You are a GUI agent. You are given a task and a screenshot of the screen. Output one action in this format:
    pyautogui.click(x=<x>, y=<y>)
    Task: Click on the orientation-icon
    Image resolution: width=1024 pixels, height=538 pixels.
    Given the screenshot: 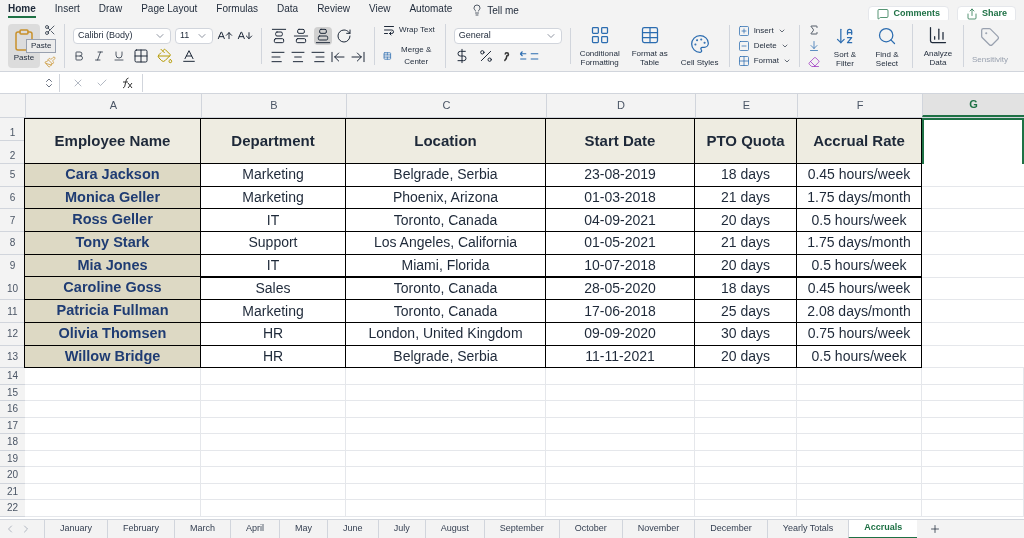 What is the action you would take?
    pyautogui.click(x=344, y=35)
    